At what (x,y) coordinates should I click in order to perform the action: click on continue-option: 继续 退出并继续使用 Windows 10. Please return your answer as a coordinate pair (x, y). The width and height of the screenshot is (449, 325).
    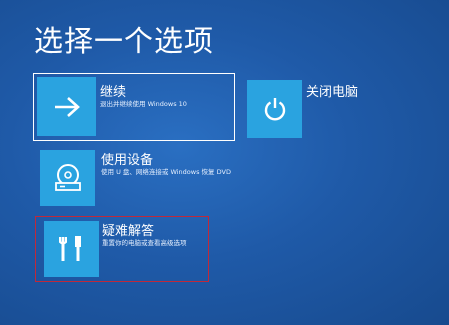
    Looking at the image, I should click on (134, 107).